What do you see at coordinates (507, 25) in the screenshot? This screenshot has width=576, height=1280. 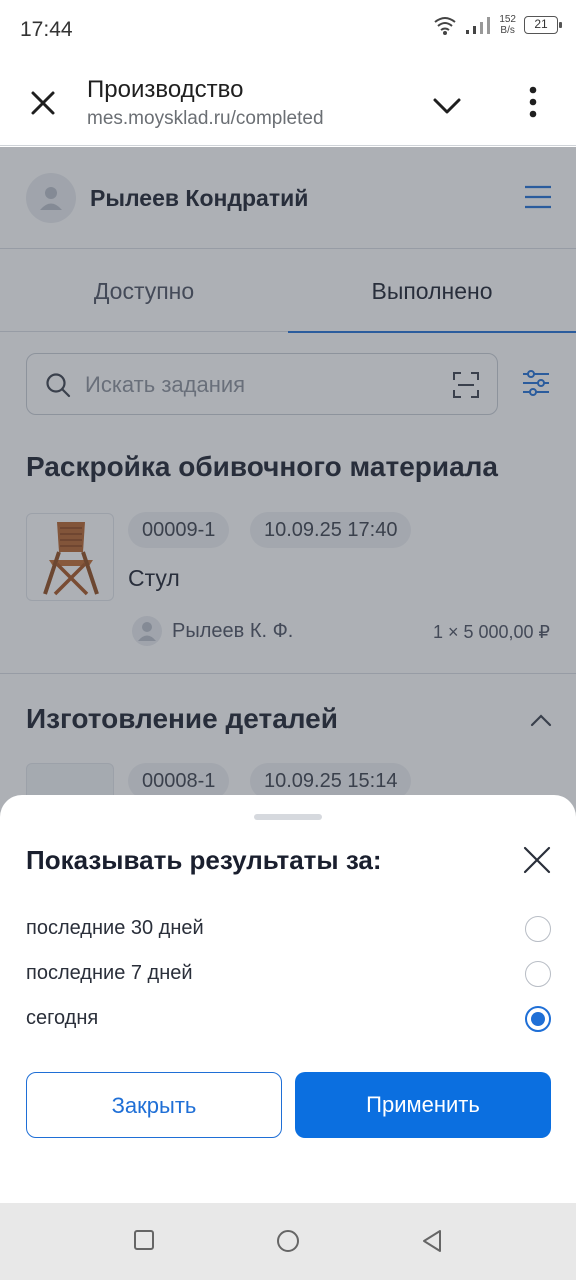 I see `network-speed: 152 B/s` at bounding box center [507, 25].